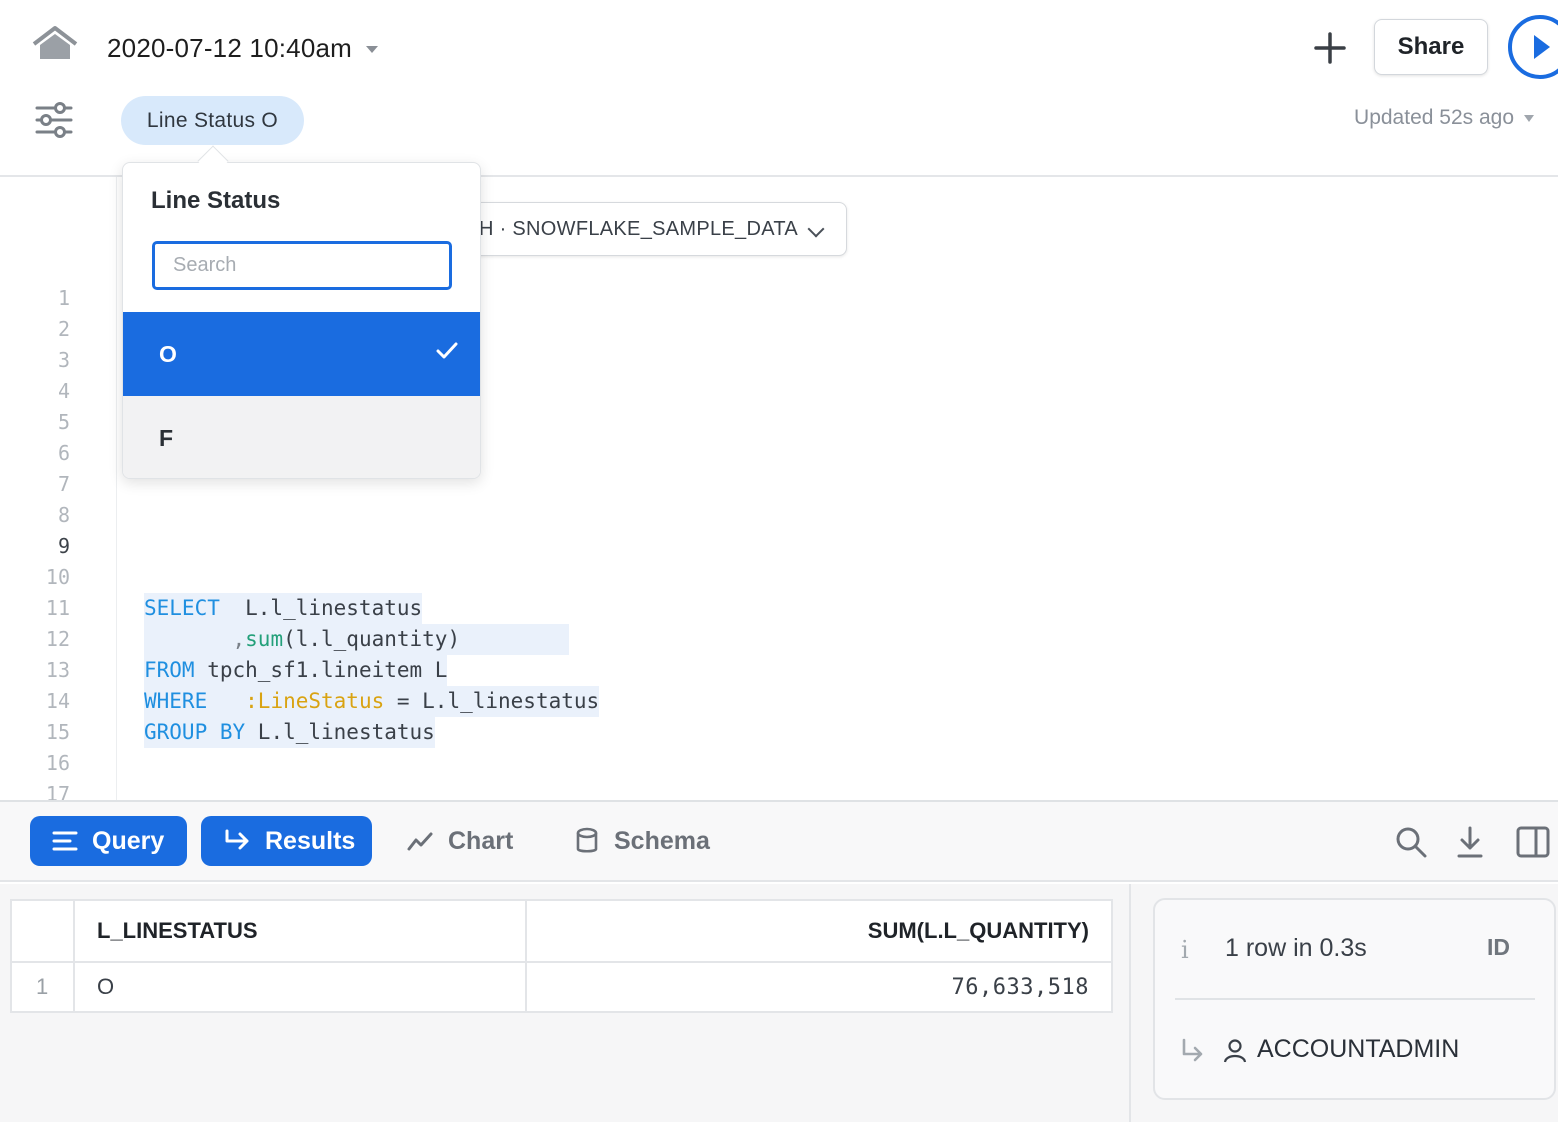 The height and width of the screenshot is (1122, 1558). I want to click on chevron-down-icon, so click(816, 229).